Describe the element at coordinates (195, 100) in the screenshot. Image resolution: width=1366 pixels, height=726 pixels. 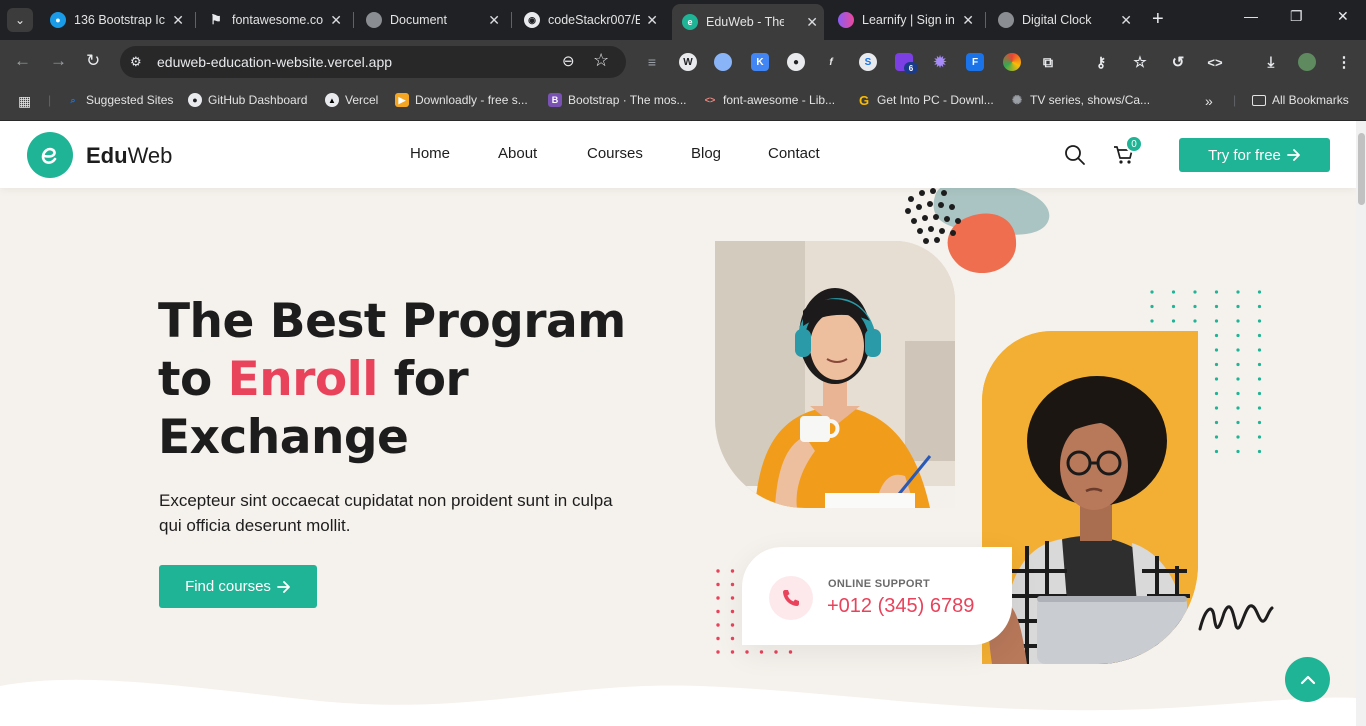
I see `github-icon: ●` at that location.